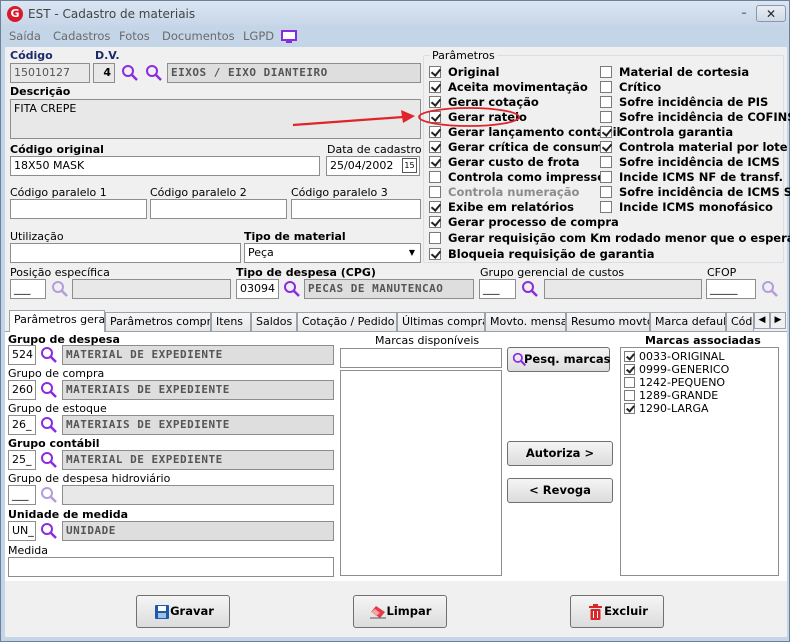 This screenshot has height=642, width=790. Describe the element at coordinates (130, 73) in the screenshot. I see `search-icon` at that location.